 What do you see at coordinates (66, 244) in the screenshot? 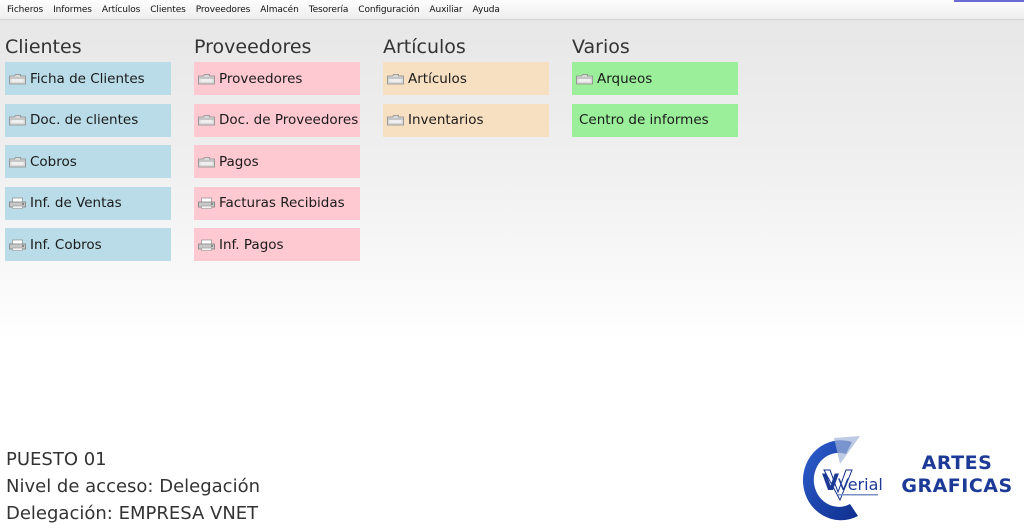
I see `tile-label: Inf. Cobros` at bounding box center [66, 244].